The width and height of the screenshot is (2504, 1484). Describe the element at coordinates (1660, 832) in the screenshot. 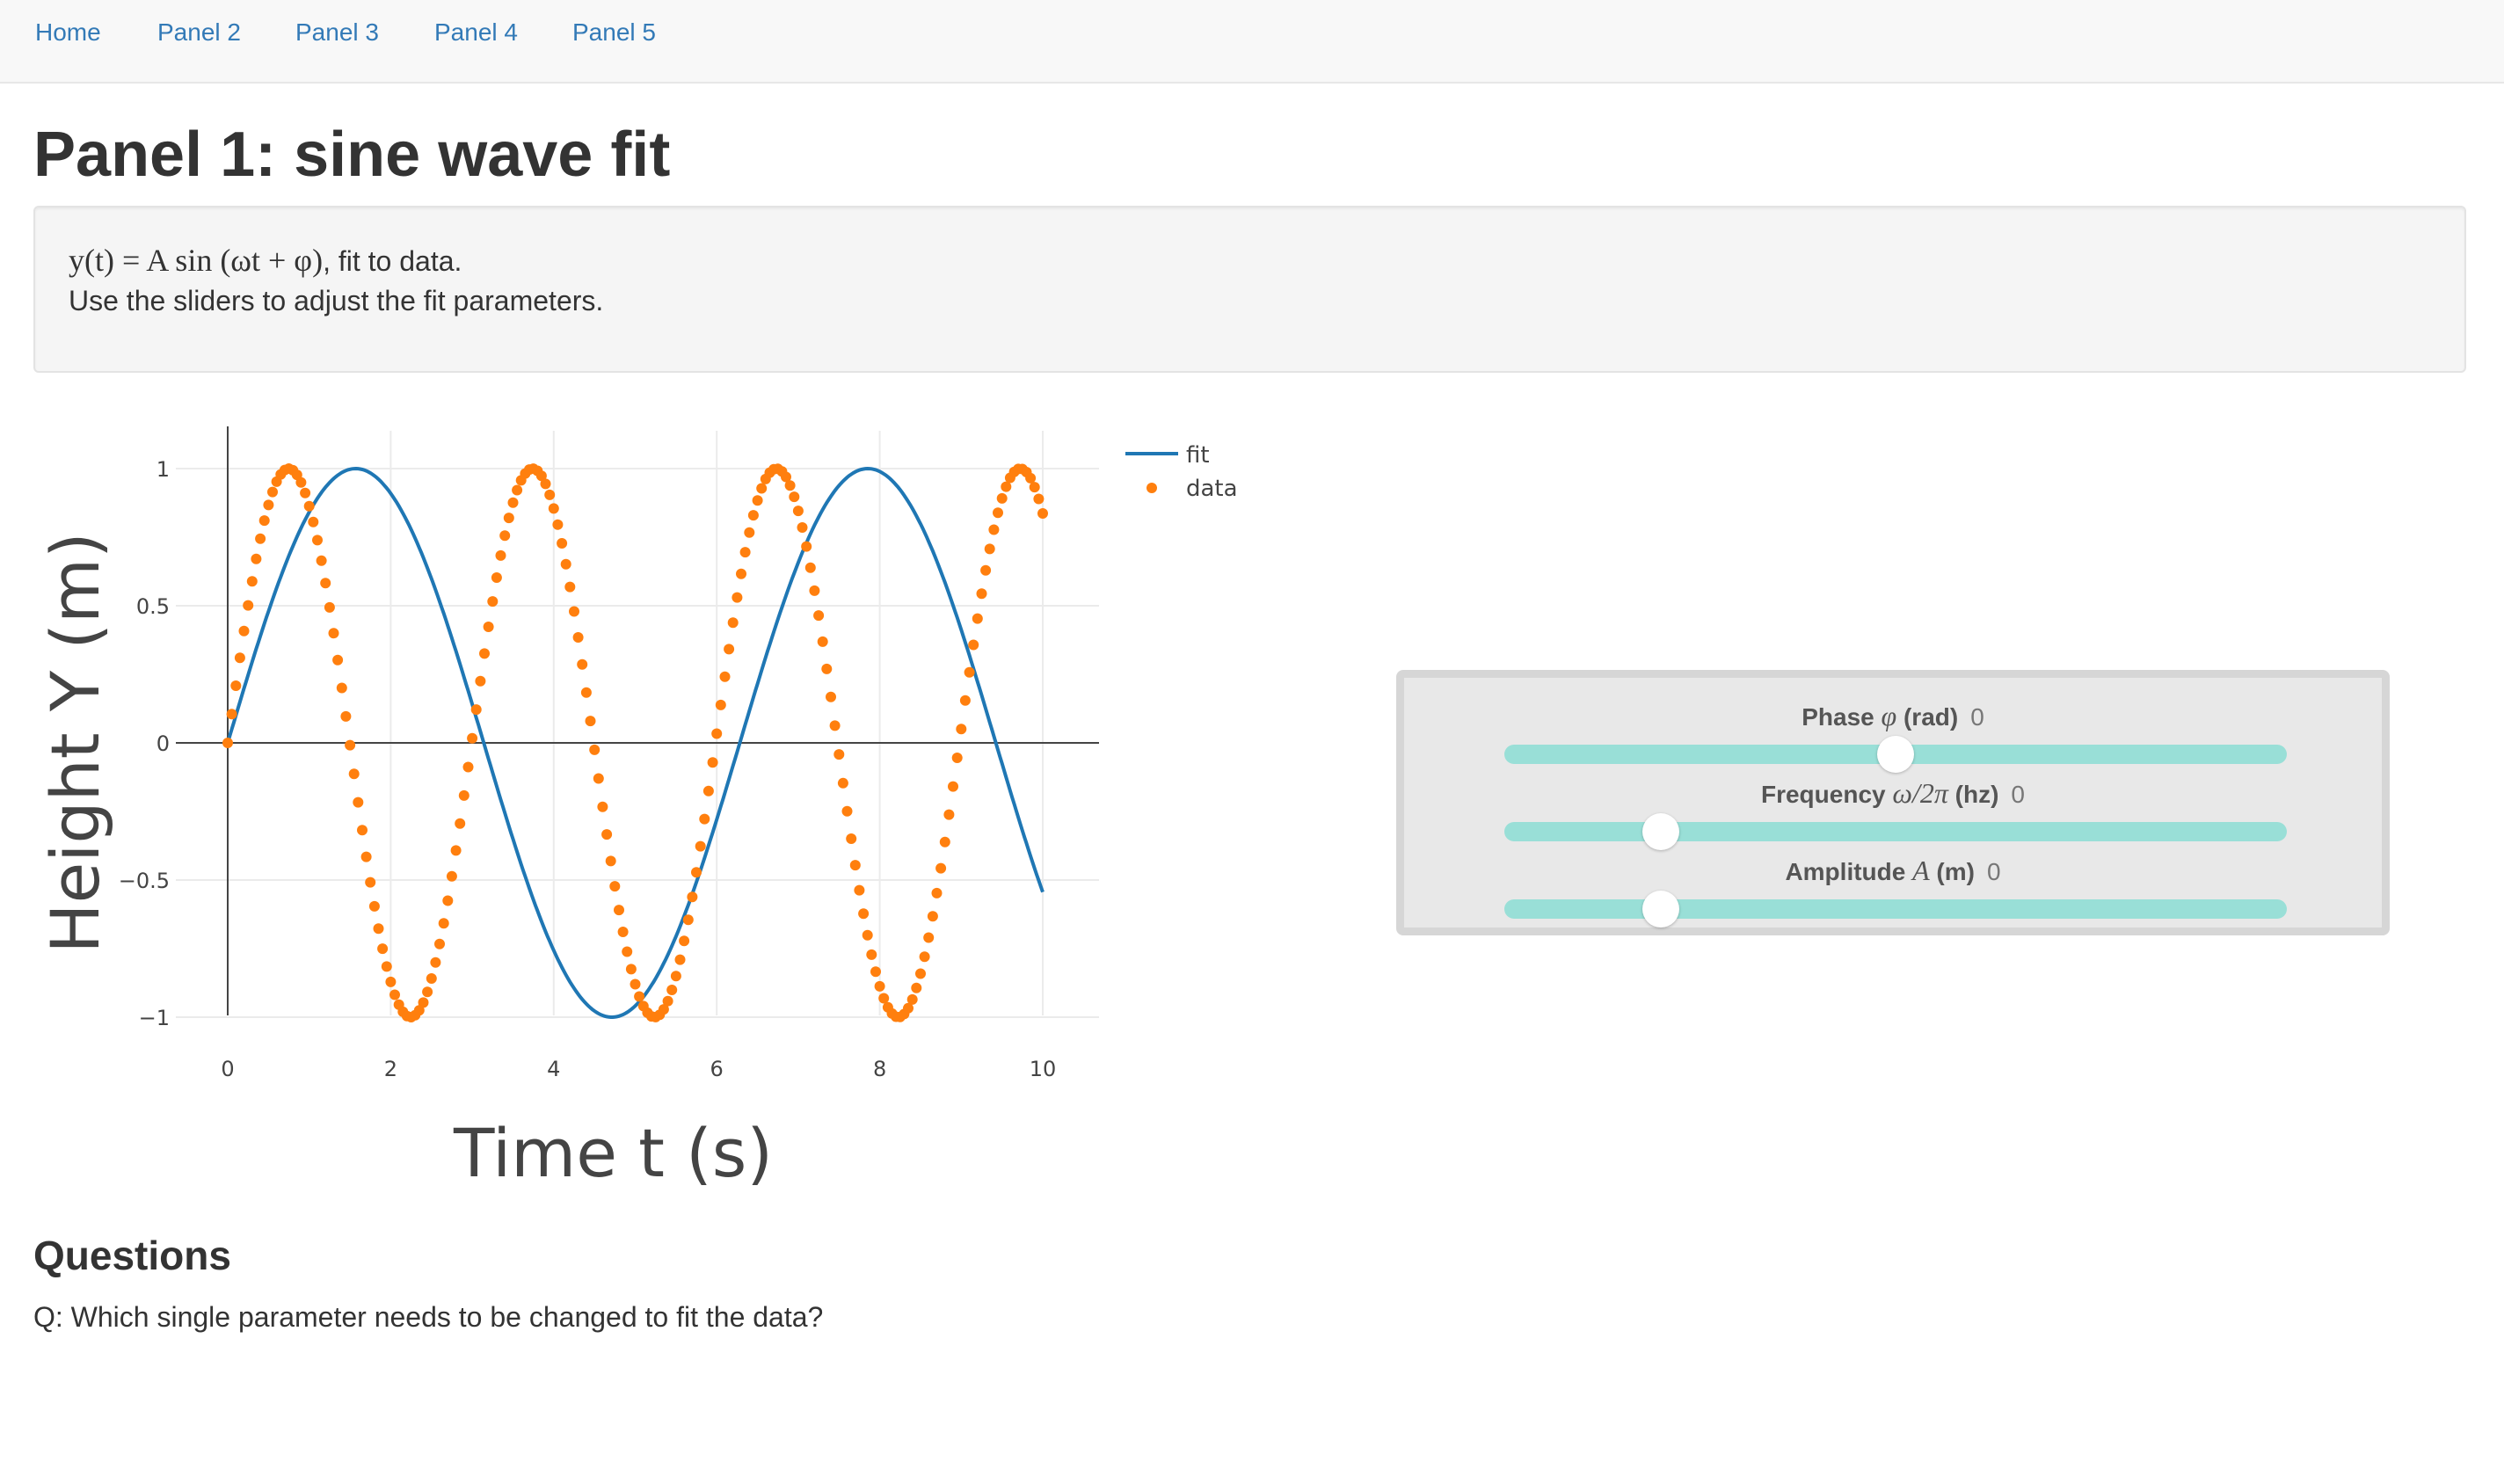

I see `frequency-slider-handle` at that location.